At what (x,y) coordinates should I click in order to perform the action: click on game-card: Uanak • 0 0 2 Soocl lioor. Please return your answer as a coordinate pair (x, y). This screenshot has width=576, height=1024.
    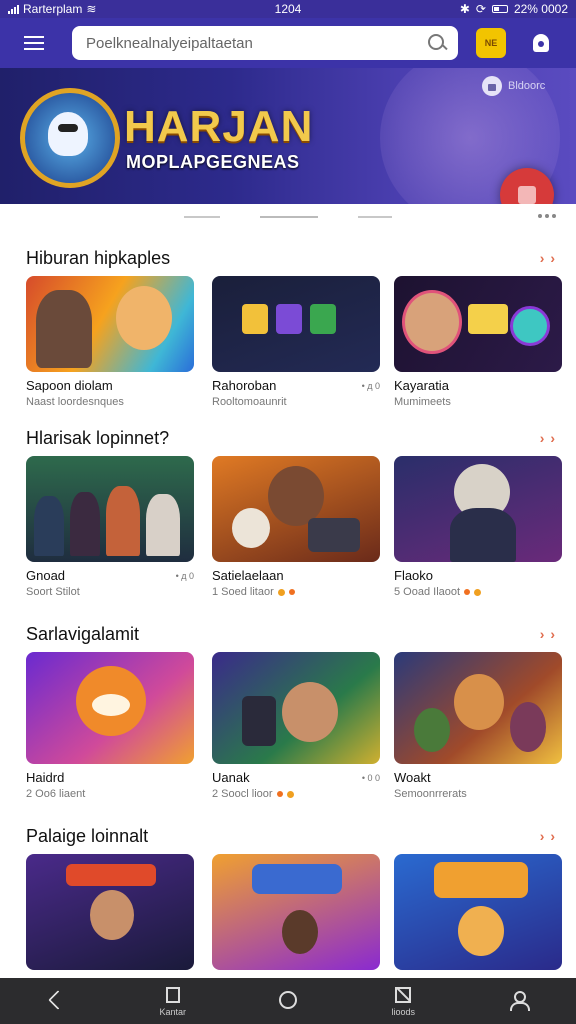
    Looking at the image, I should click on (296, 726).